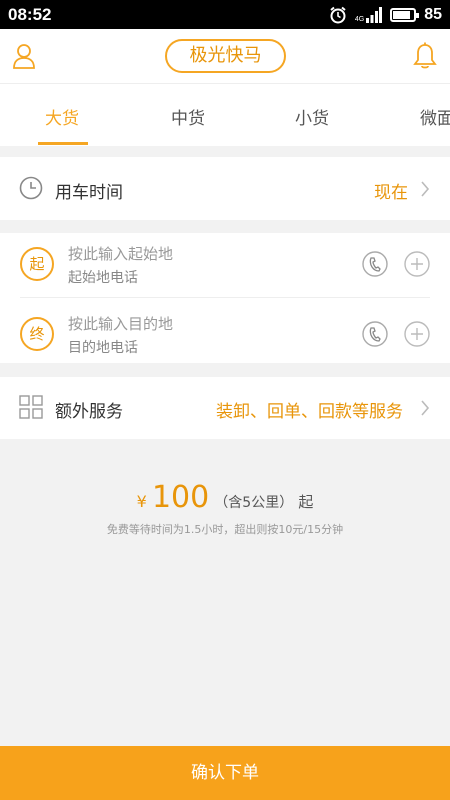 The width and height of the screenshot is (450, 800). Describe the element at coordinates (391, 190) in the screenshot. I see `use-time-value: 现在` at that location.